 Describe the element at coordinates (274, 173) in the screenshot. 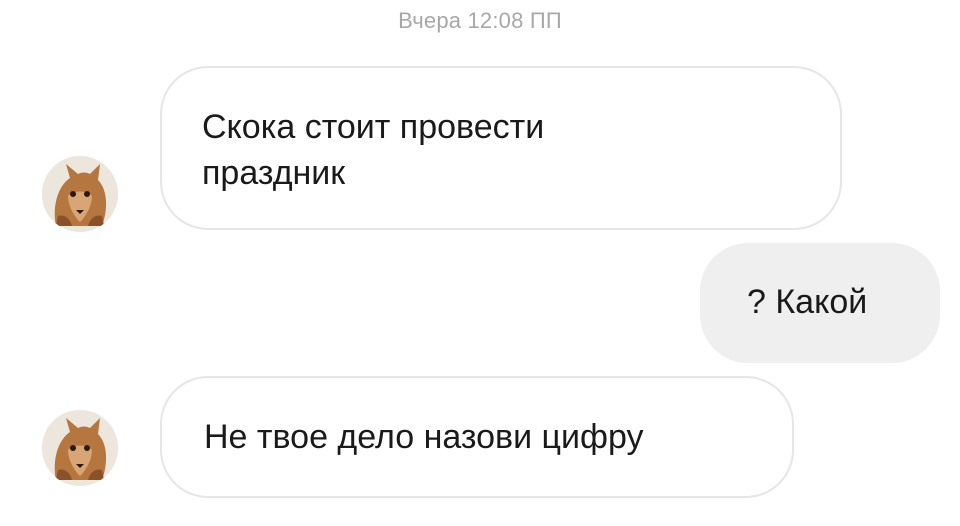

I see `message-text-line: праздник` at that location.